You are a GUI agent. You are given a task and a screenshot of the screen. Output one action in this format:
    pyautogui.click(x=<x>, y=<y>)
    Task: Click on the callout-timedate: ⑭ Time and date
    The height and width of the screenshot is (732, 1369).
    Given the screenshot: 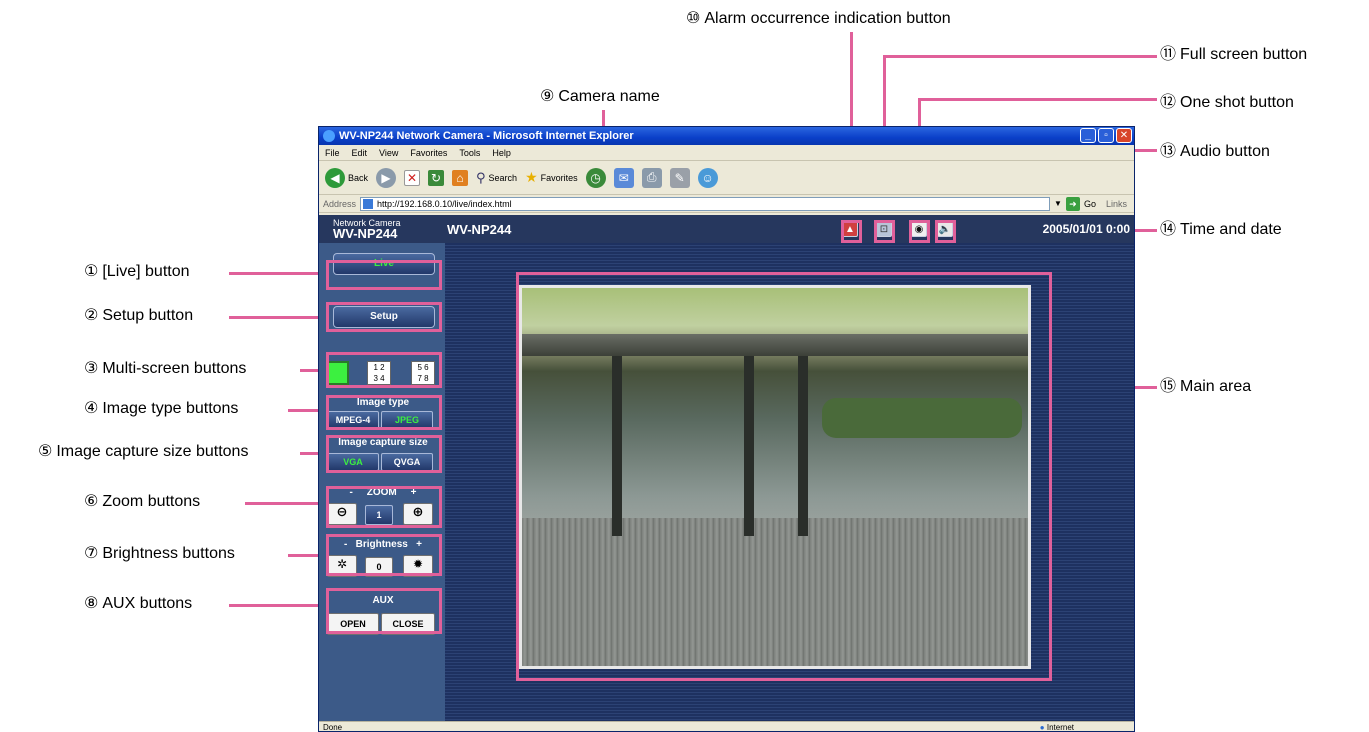 What is the action you would take?
    pyautogui.click(x=1221, y=229)
    